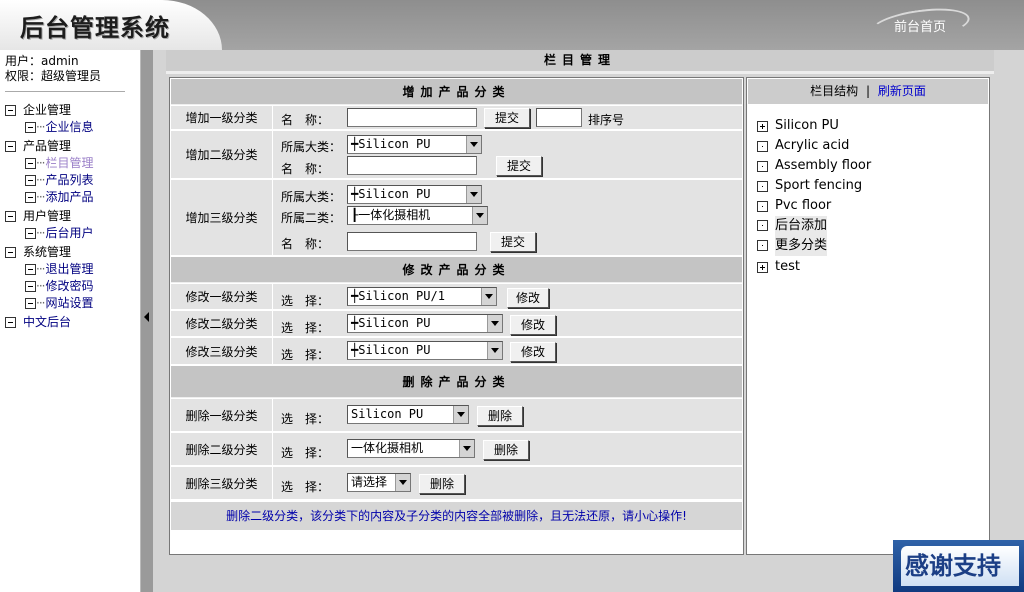  I want to click on tree-item: Assembly floor, so click(814, 166).